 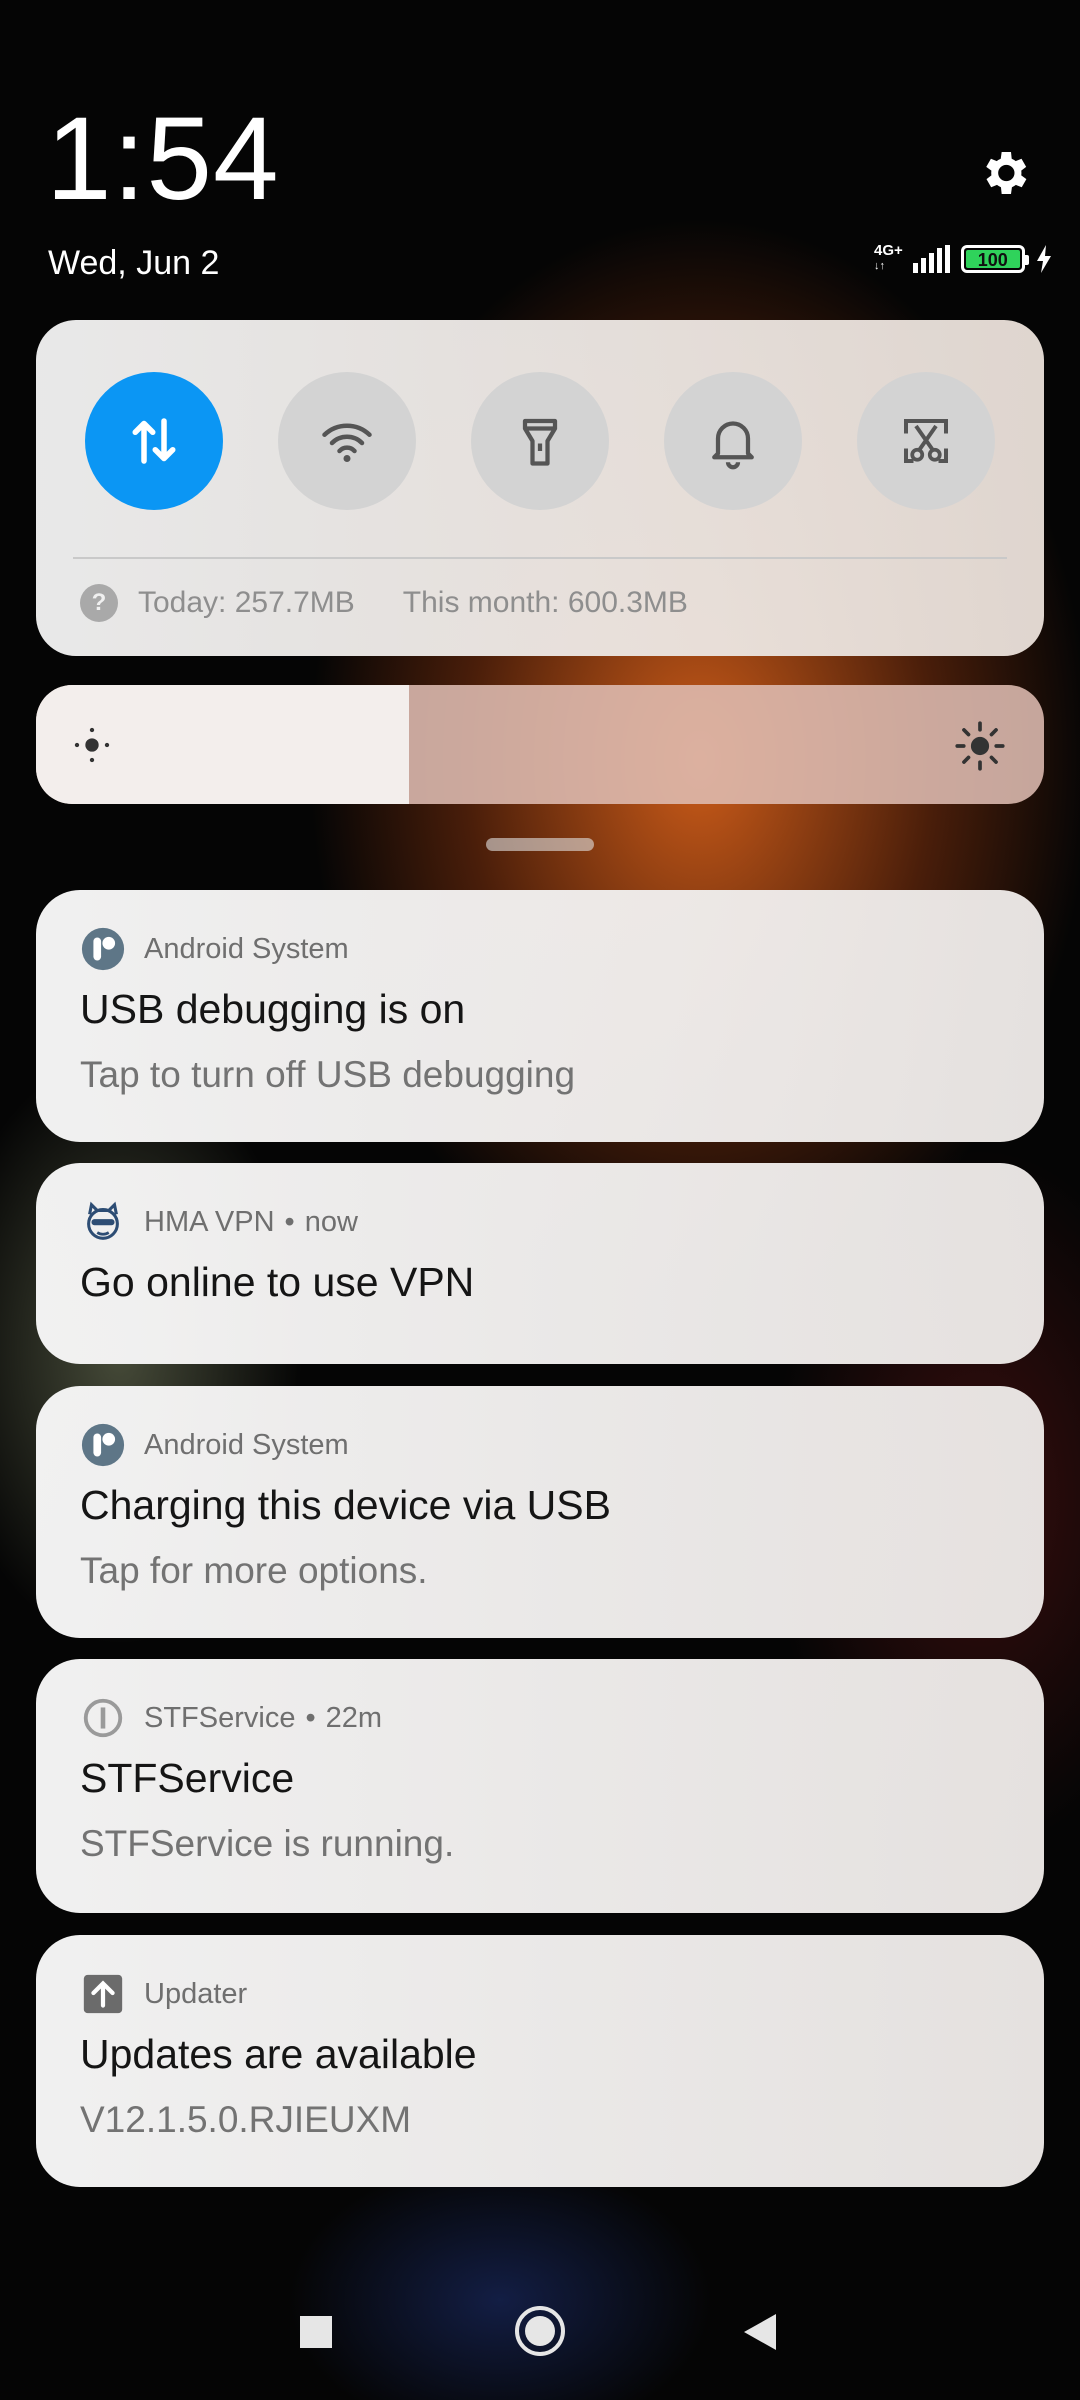 I want to click on notification-app-name: HMA VPN, so click(x=209, y=1221).